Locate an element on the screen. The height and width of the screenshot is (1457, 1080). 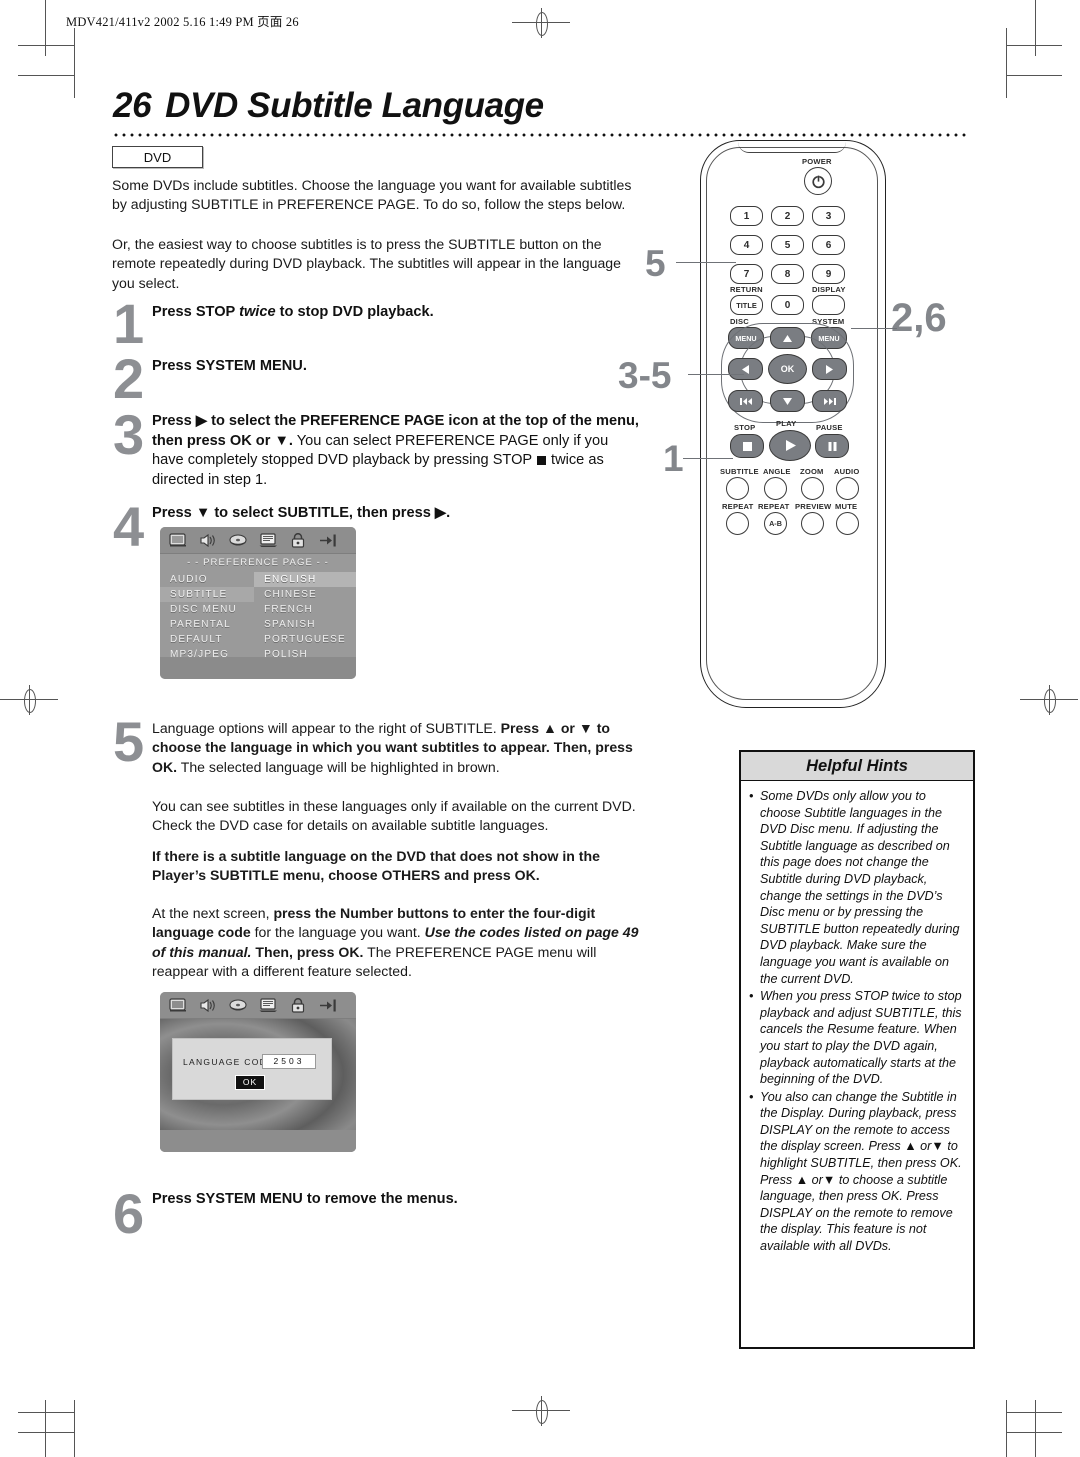
number-key-1: 1 is located at coordinates (746, 216).